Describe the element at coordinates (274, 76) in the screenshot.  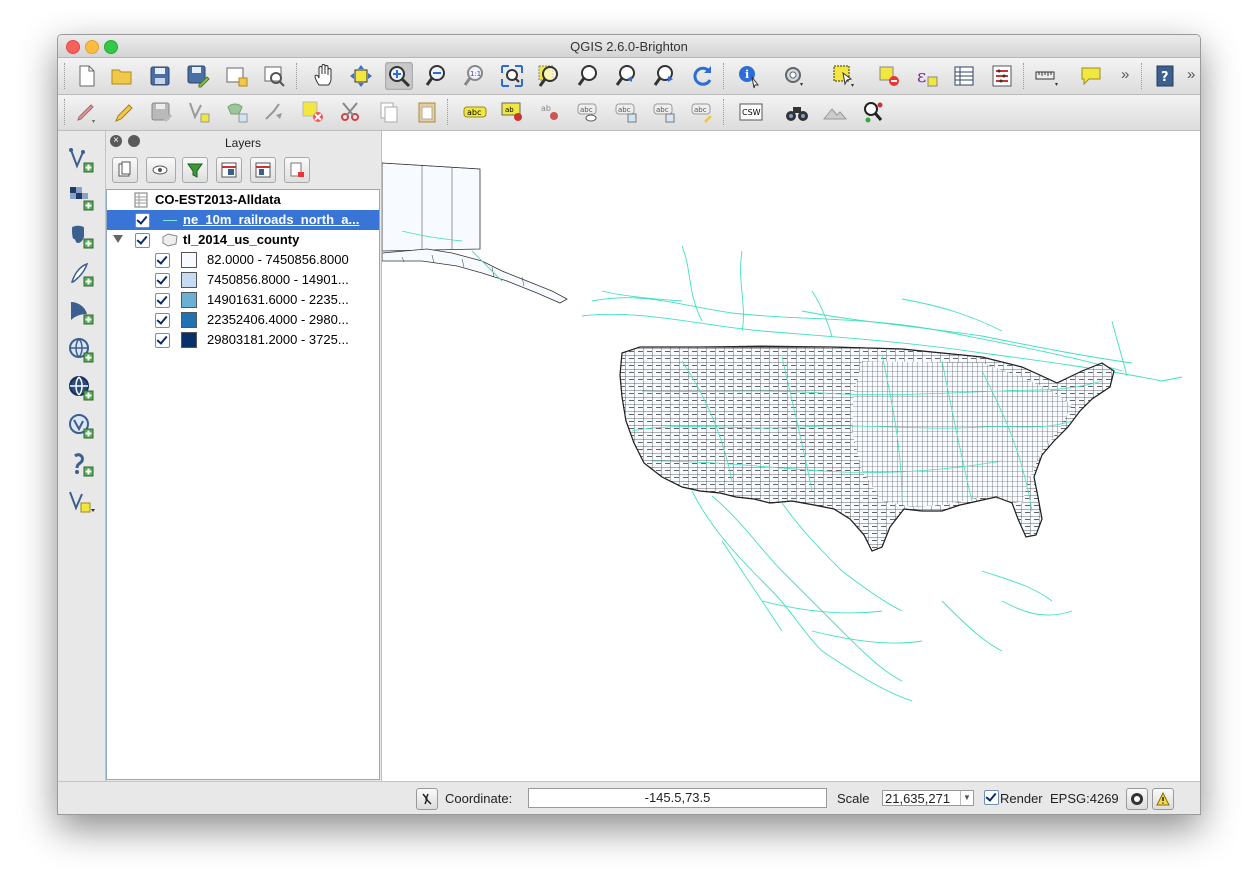
I see `composer-manager-icon` at that location.